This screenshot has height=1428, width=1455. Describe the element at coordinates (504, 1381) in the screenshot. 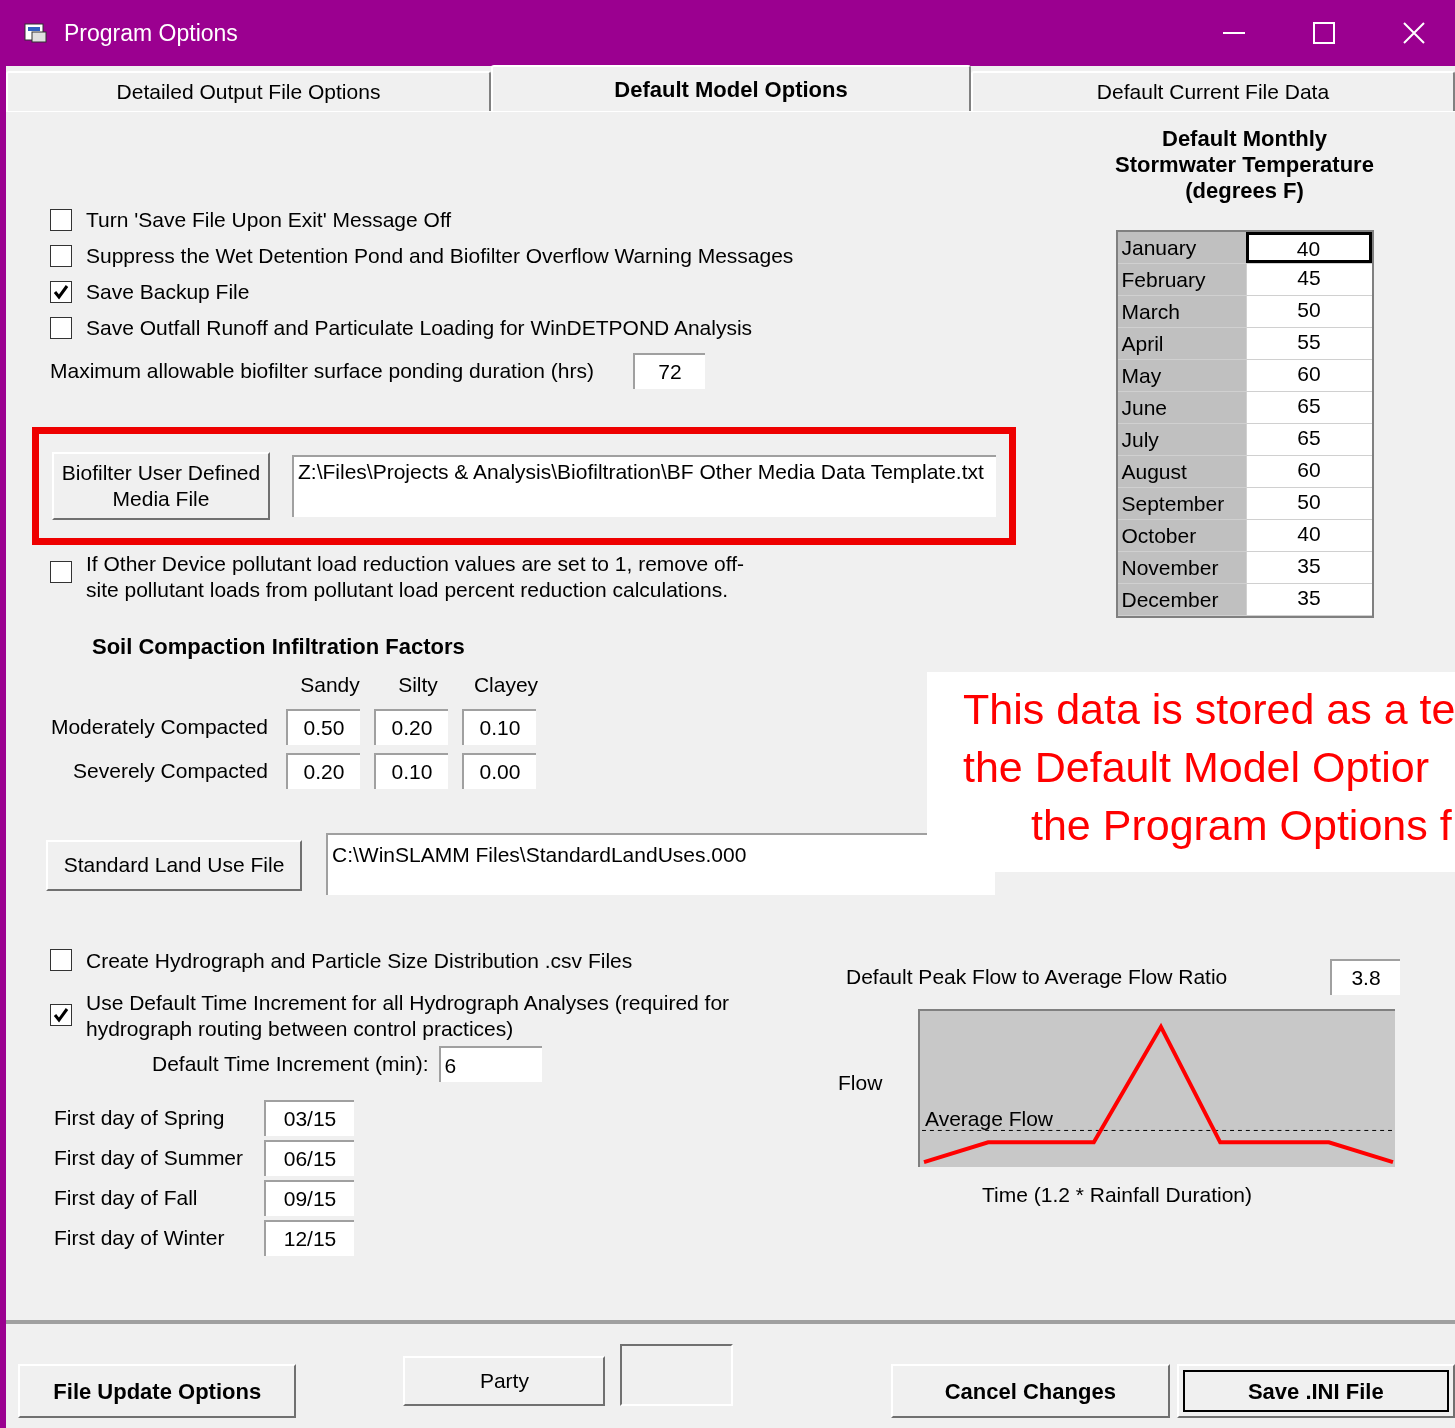

I see `dialog-button: Party` at that location.